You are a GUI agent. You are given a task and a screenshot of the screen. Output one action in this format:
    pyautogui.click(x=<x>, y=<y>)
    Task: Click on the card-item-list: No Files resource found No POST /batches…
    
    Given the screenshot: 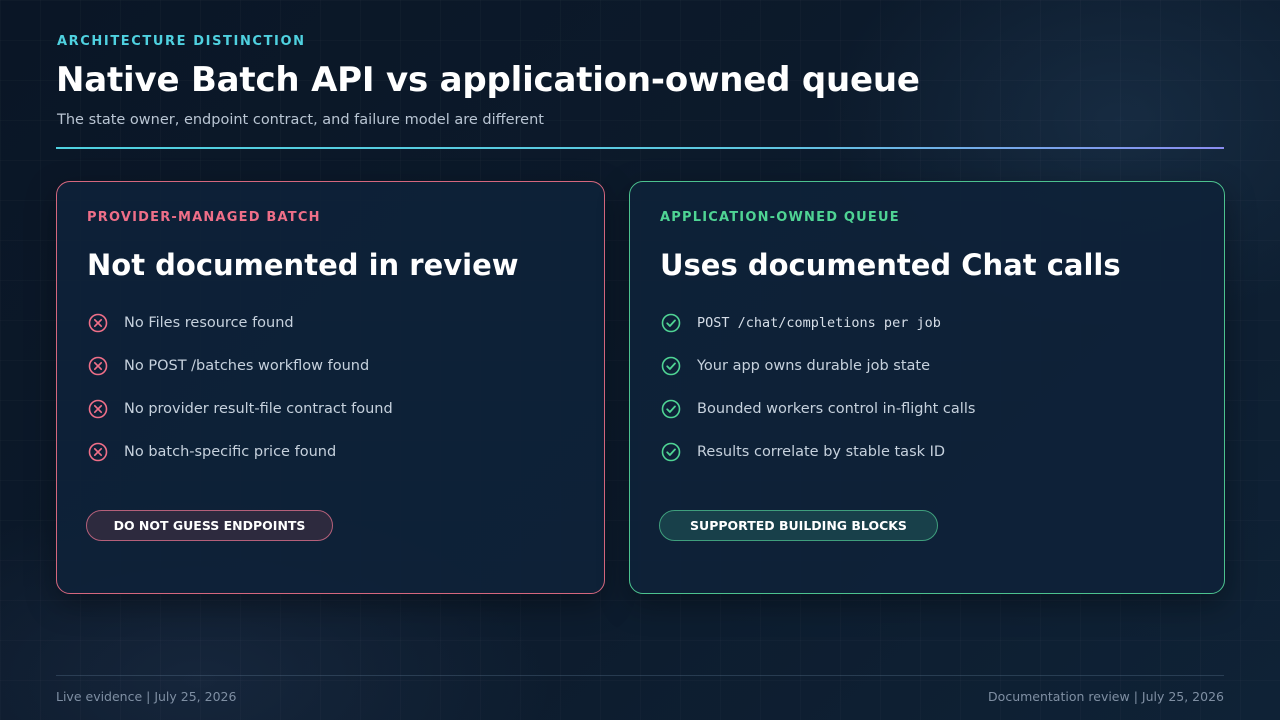 What is the action you would take?
    pyautogui.click(x=347, y=398)
    